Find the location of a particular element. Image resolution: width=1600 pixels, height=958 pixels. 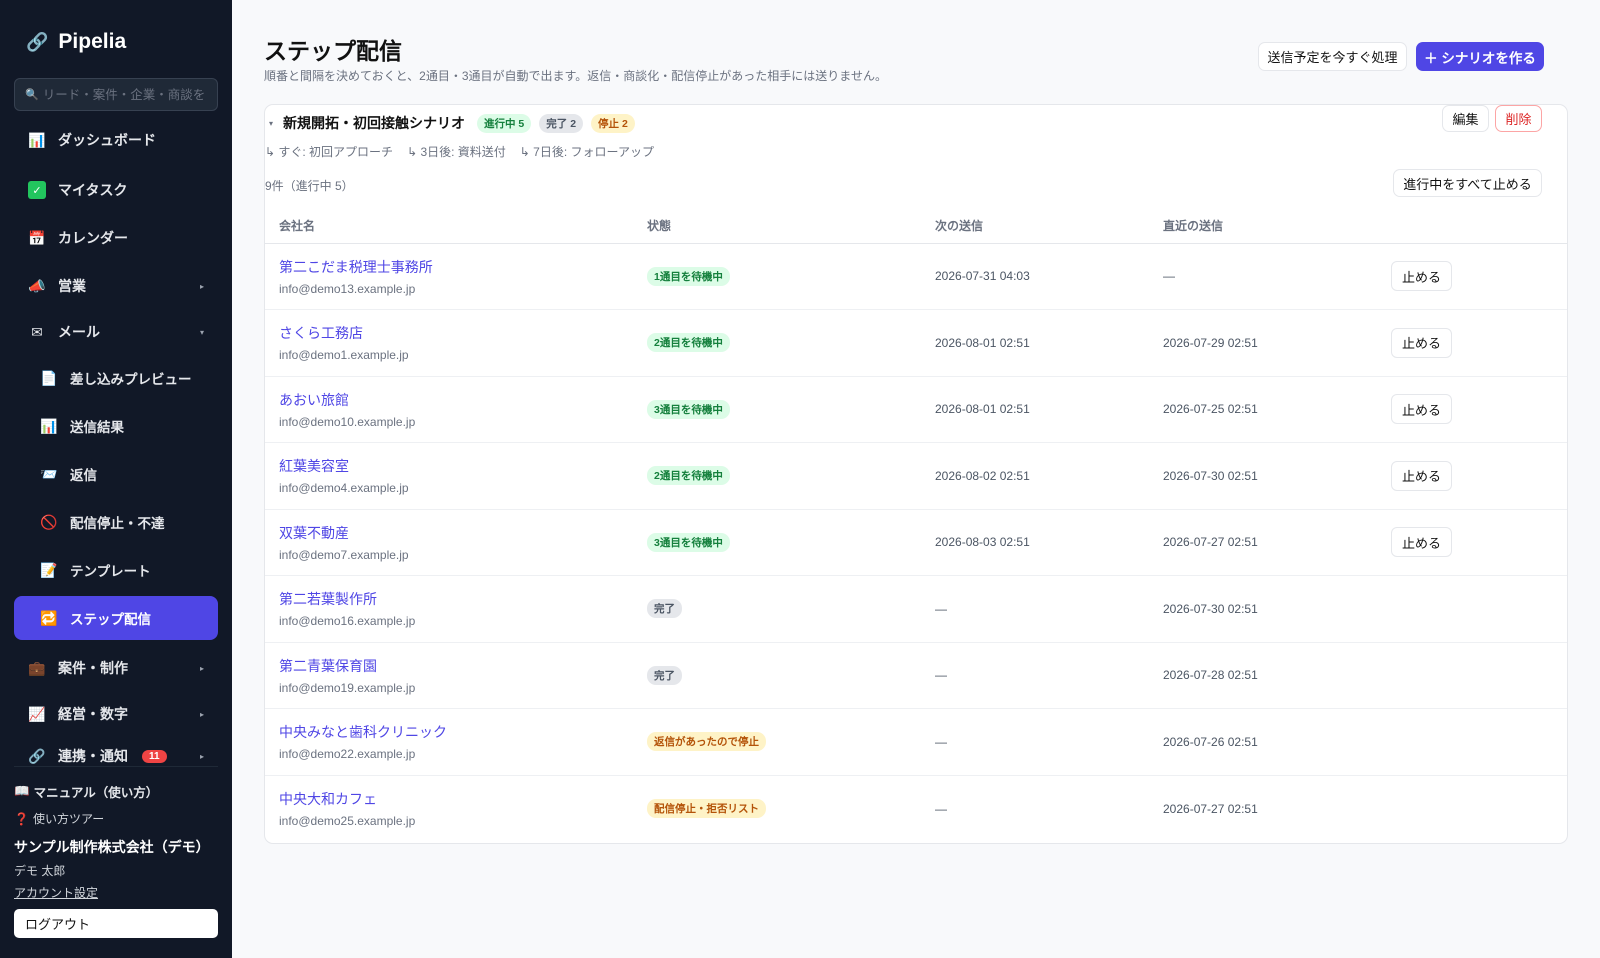

tour-link: ❓ 使い方ツアー is located at coordinates (59, 818).